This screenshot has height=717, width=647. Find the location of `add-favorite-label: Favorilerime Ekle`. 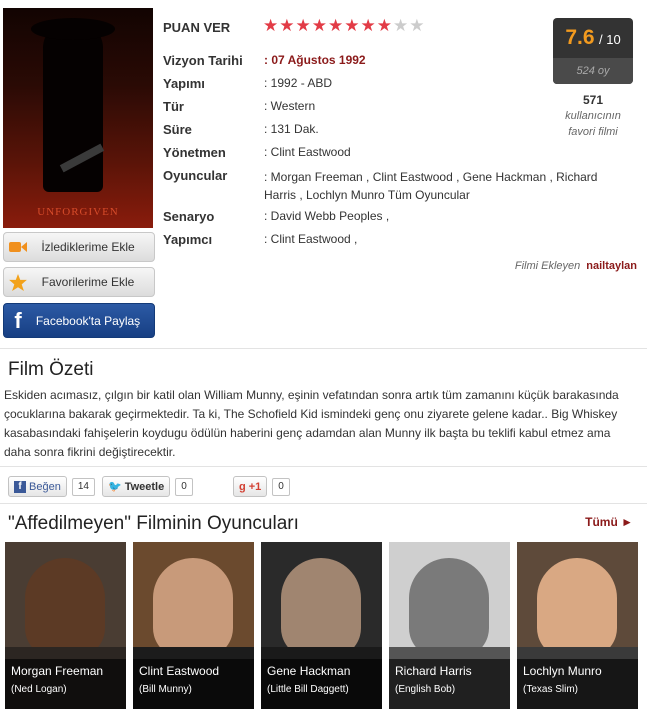

add-favorite-label: Favorilerime Ekle is located at coordinates (88, 282).